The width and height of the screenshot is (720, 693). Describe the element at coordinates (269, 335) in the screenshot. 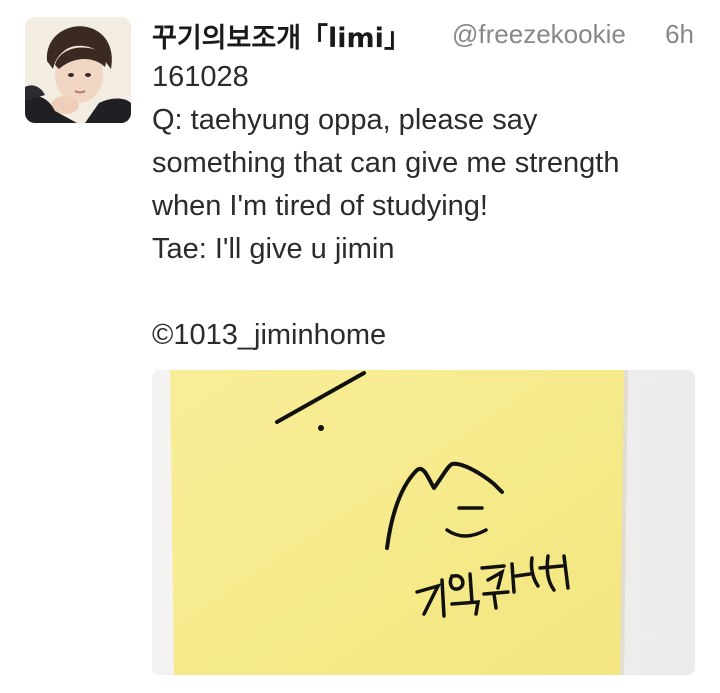

I see `tweet-line: ©1013_jiminhome` at that location.